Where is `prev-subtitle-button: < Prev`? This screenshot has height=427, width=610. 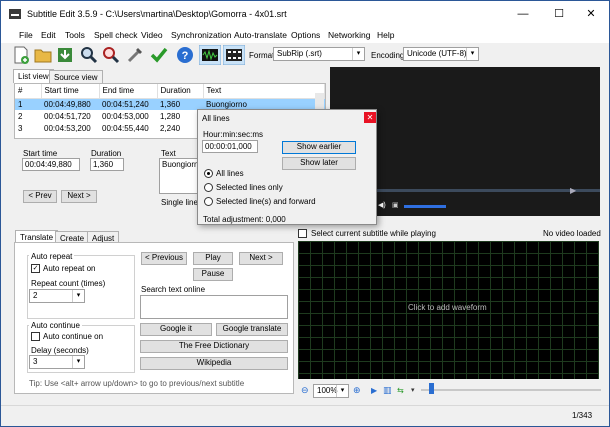 prev-subtitle-button: < Prev is located at coordinates (40, 196).